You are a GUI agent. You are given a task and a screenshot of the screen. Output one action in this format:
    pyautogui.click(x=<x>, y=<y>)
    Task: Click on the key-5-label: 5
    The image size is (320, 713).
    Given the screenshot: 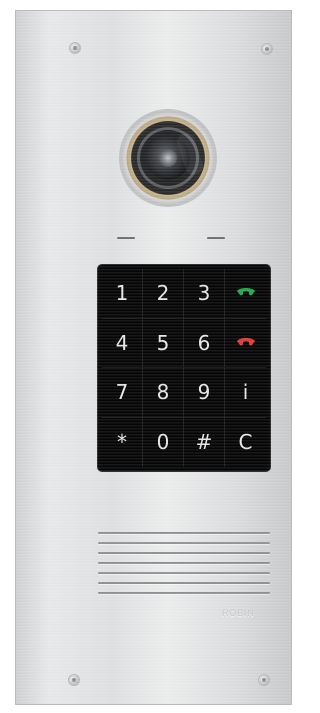 What is the action you would take?
    pyautogui.click(x=163, y=342)
    